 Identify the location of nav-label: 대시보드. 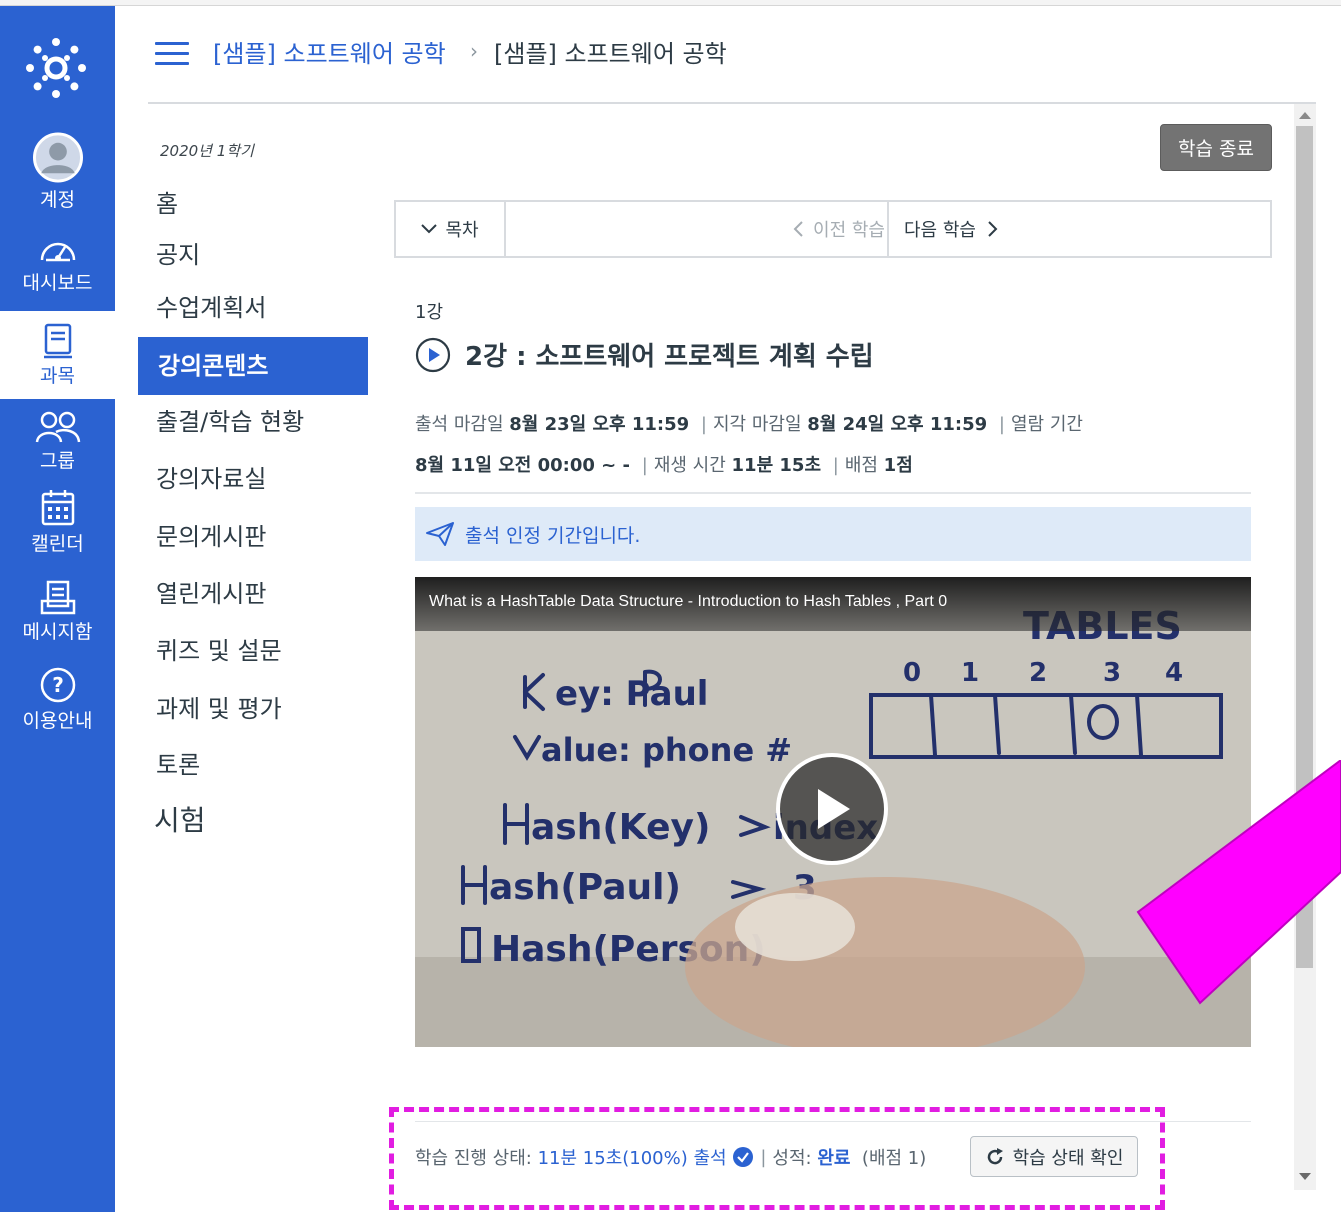
(57, 283).